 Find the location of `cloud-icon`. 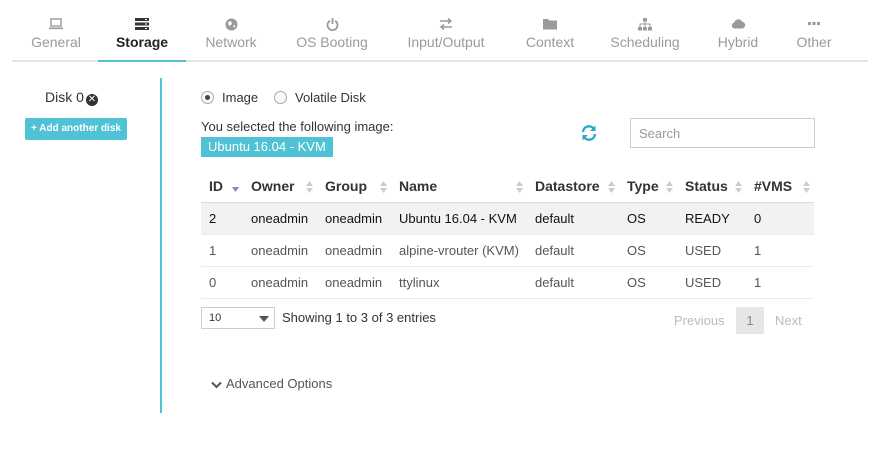

cloud-icon is located at coordinates (738, 25).